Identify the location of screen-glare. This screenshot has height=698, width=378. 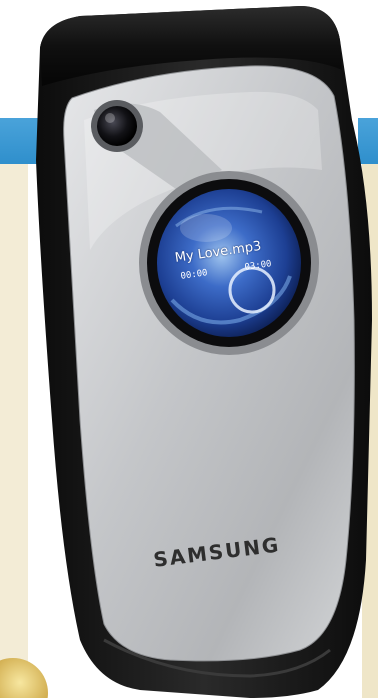
(206, 228).